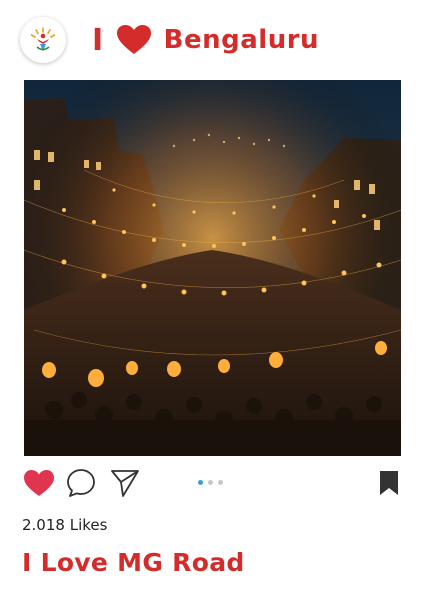 The width and height of the screenshot is (423, 605). What do you see at coordinates (241, 40) in the screenshot?
I see `brand-name: Bengaluru` at bounding box center [241, 40].